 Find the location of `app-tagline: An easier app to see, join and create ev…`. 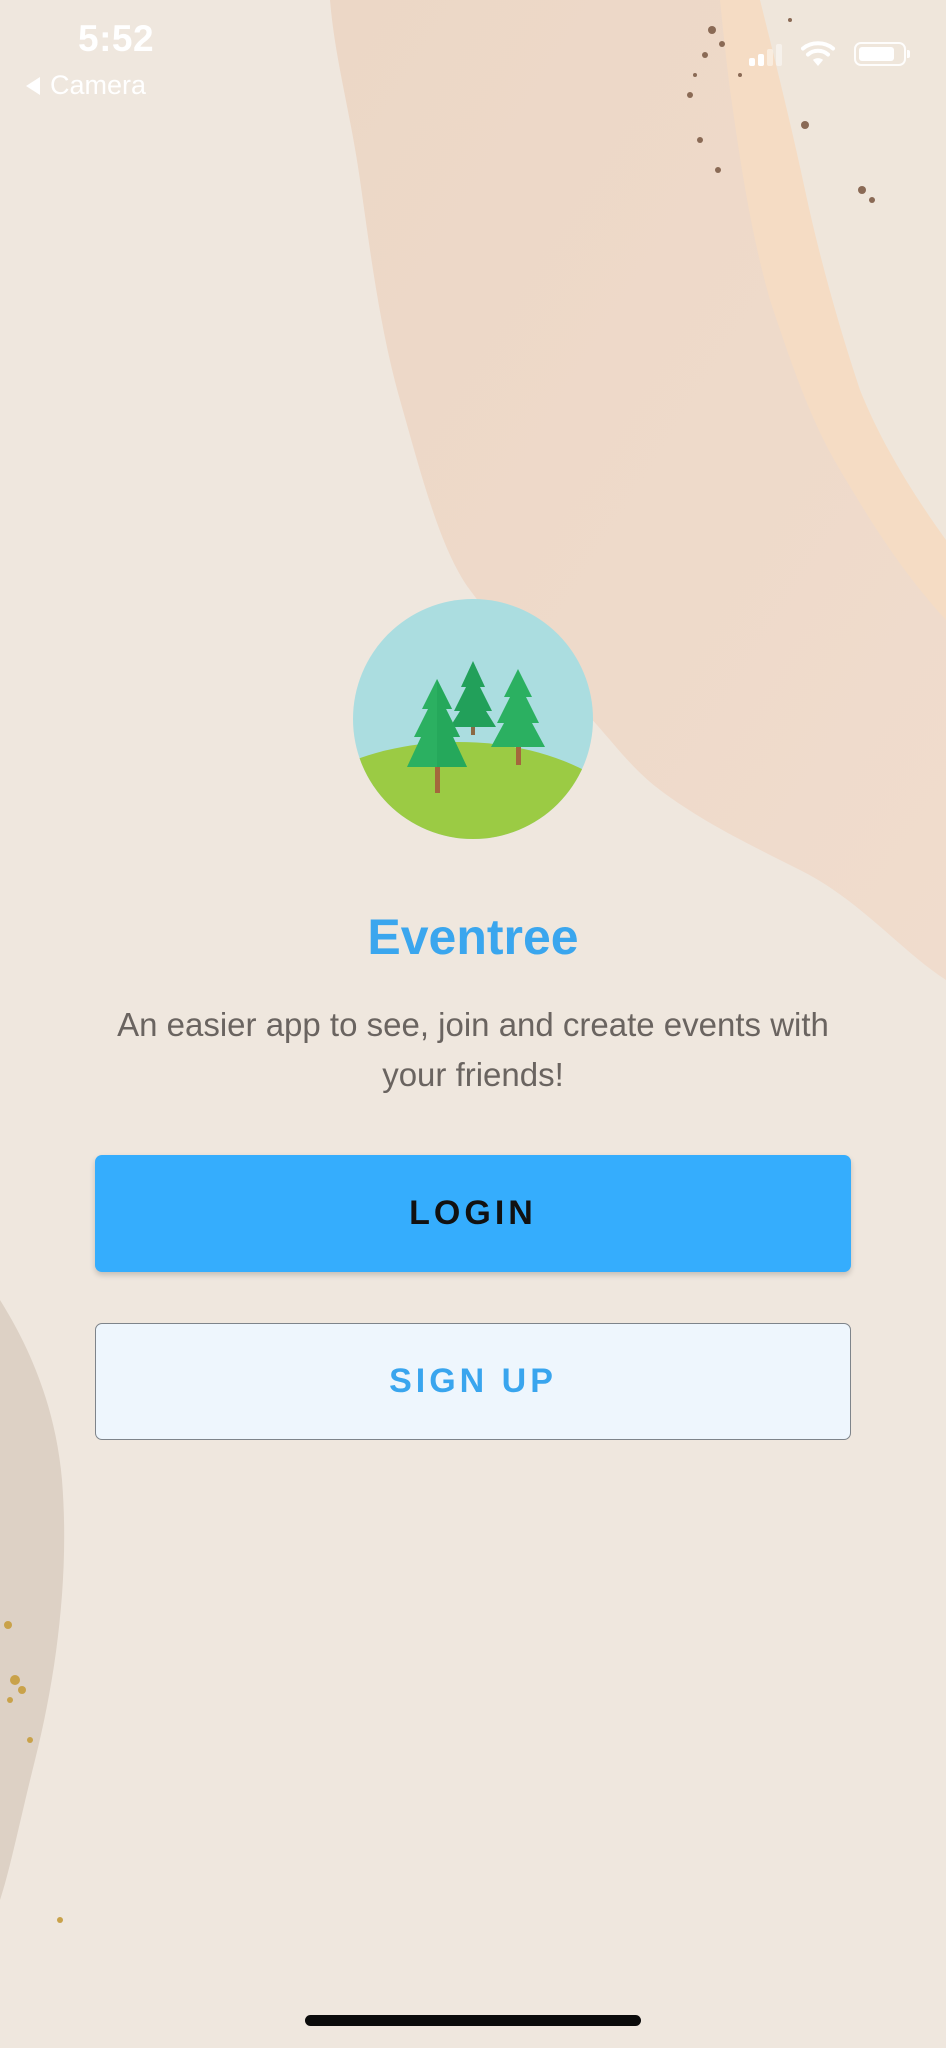

app-tagline: An easier app to see, join and create ev… is located at coordinates (473, 1049).